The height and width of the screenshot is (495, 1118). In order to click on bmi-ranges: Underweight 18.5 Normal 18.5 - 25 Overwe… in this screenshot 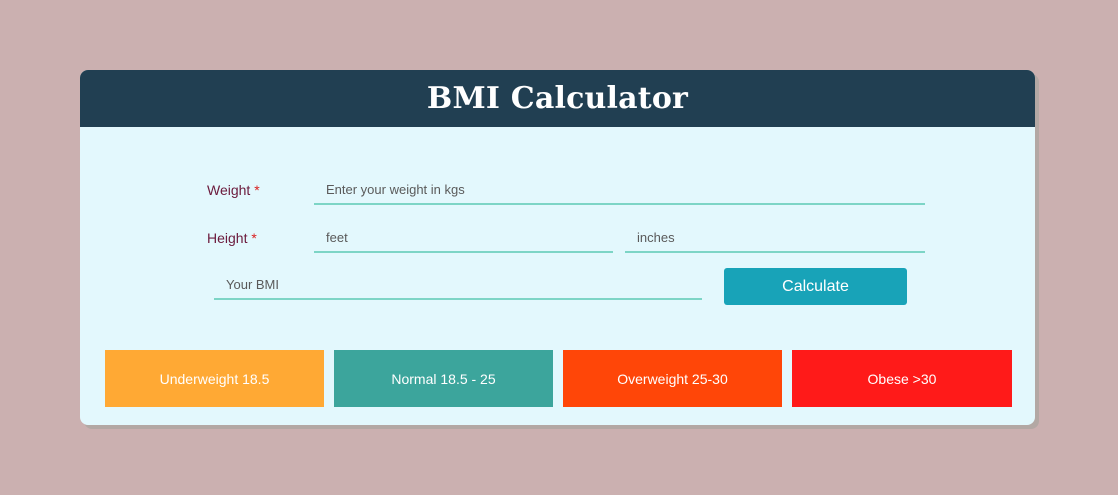, I will do `click(558, 378)`.